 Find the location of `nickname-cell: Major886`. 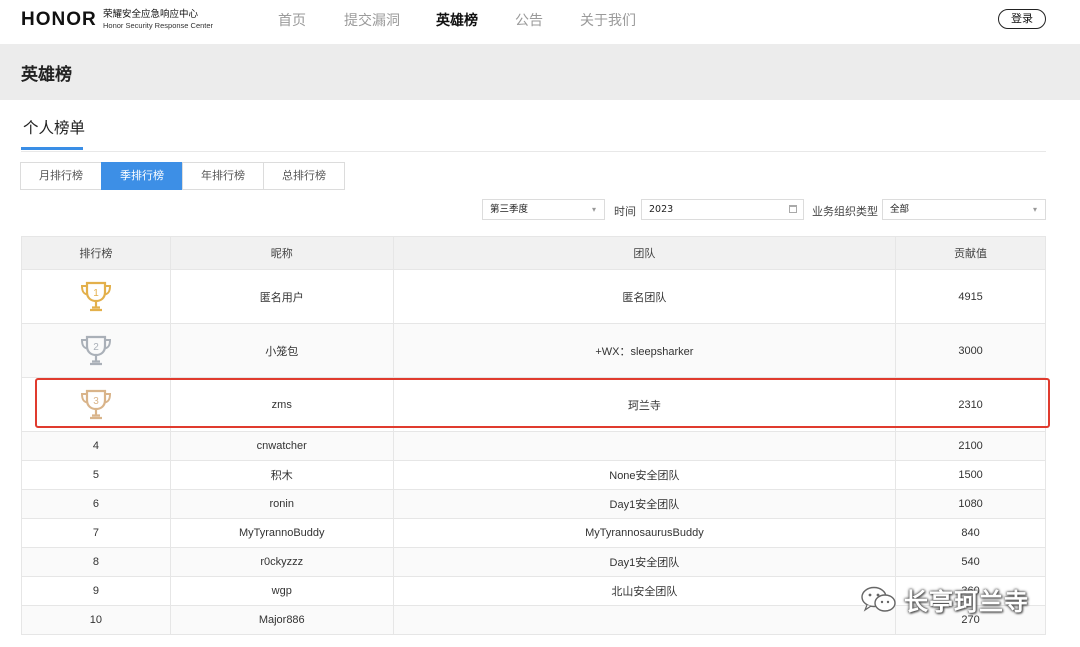

nickname-cell: Major886 is located at coordinates (281, 620).